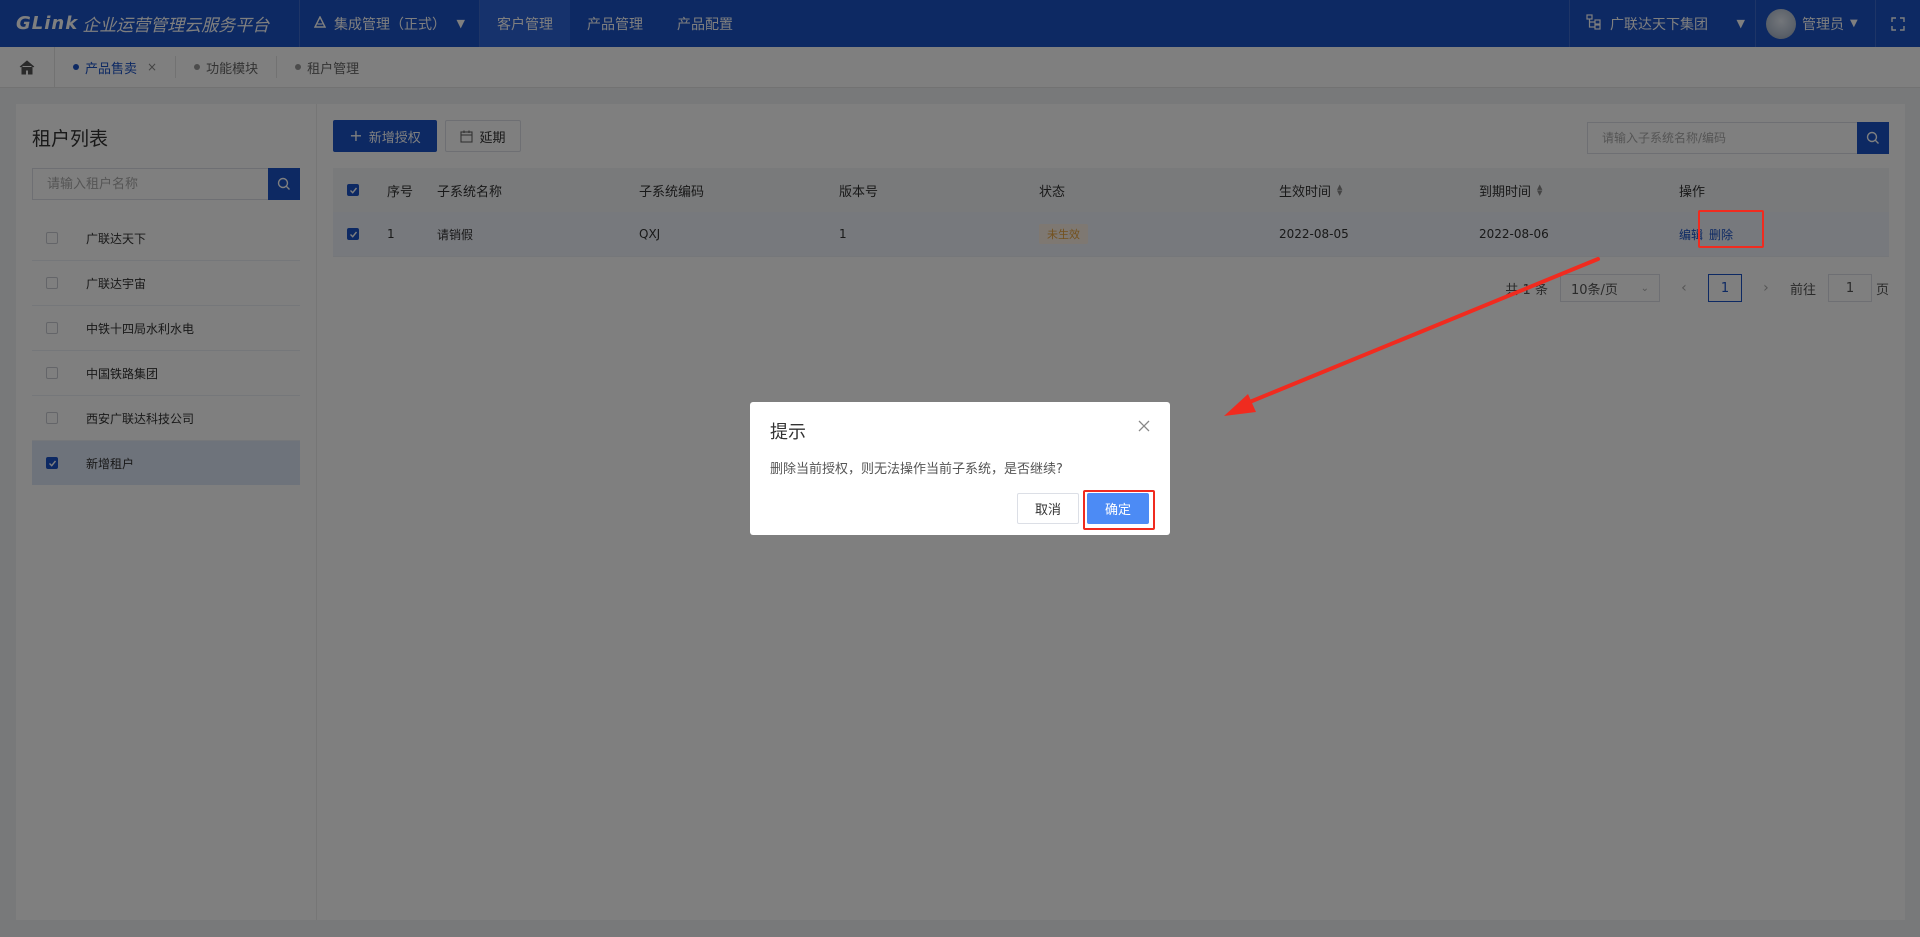  What do you see at coordinates (788, 432) in the screenshot?
I see `dialog-title: 提示` at bounding box center [788, 432].